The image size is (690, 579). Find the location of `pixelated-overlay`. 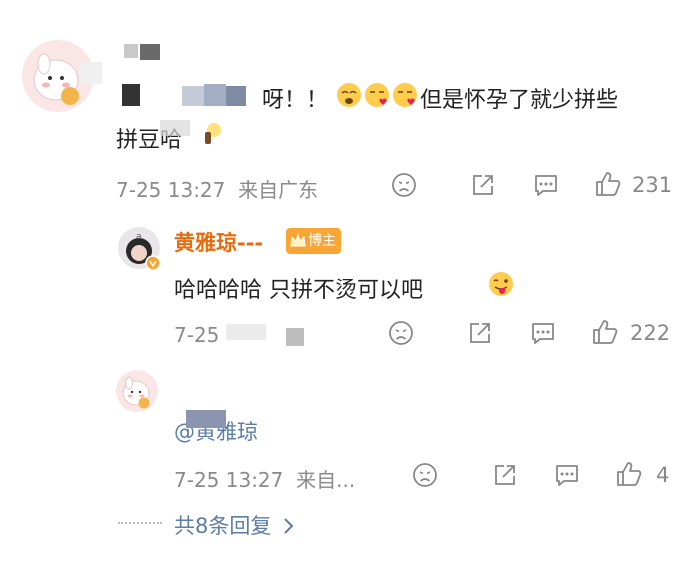

pixelated-overlay is located at coordinates (175, 128).